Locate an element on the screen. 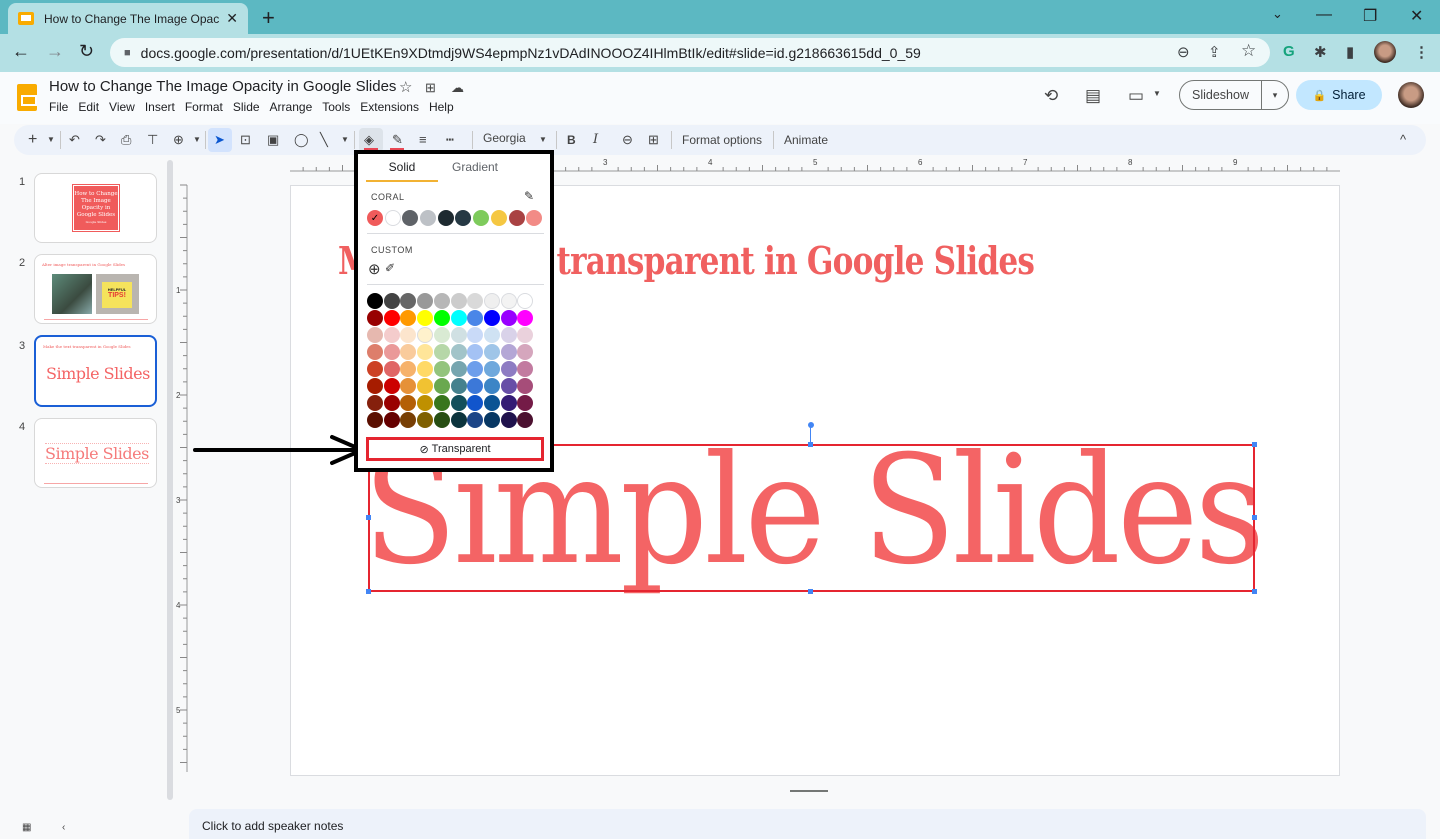  rotation-handle is located at coordinates (811, 425).